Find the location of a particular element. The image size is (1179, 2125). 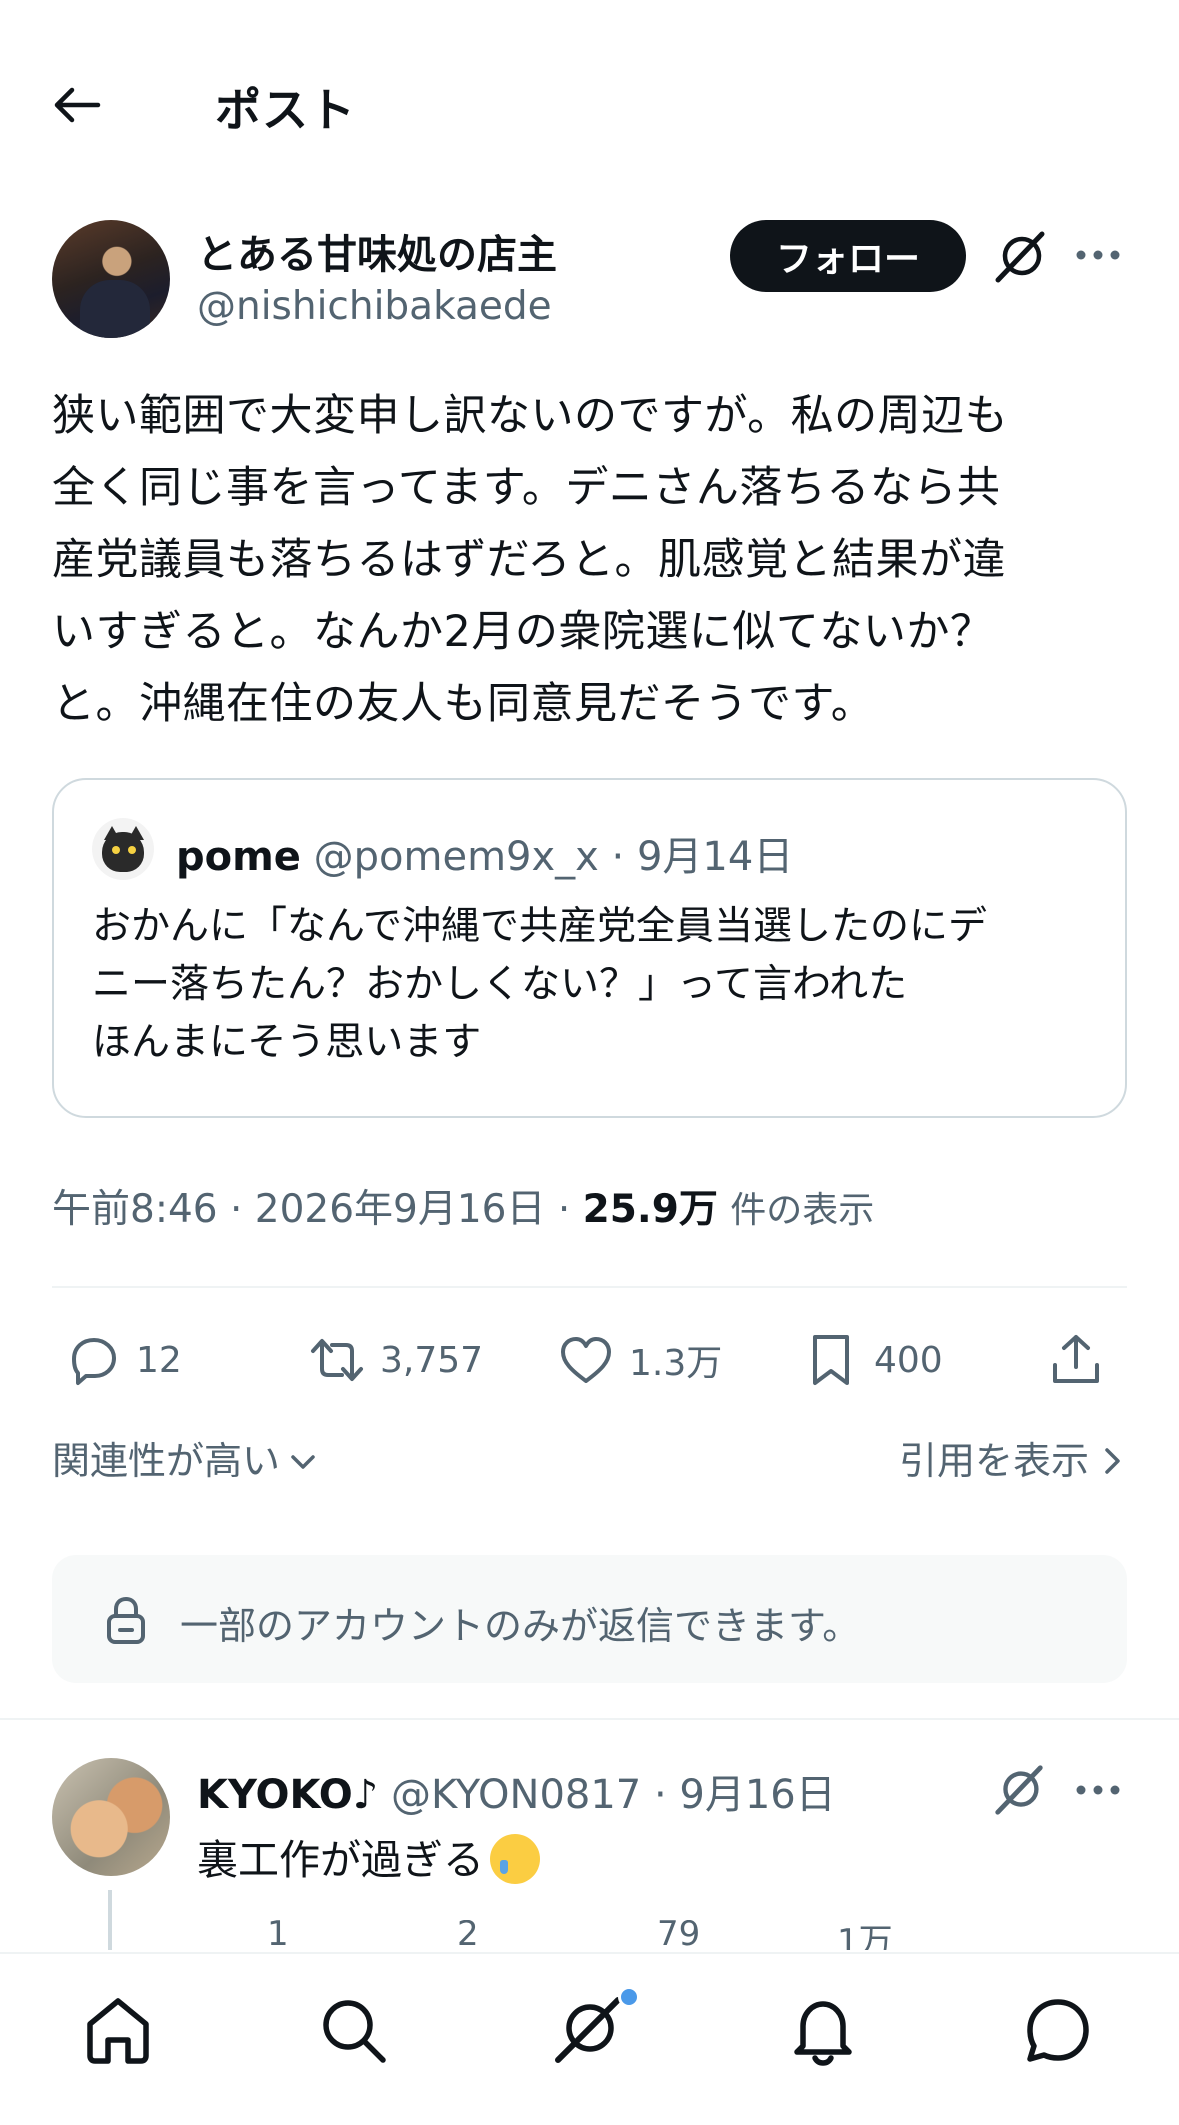

reply-like-count: 79 is located at coordinates (678, 1935).